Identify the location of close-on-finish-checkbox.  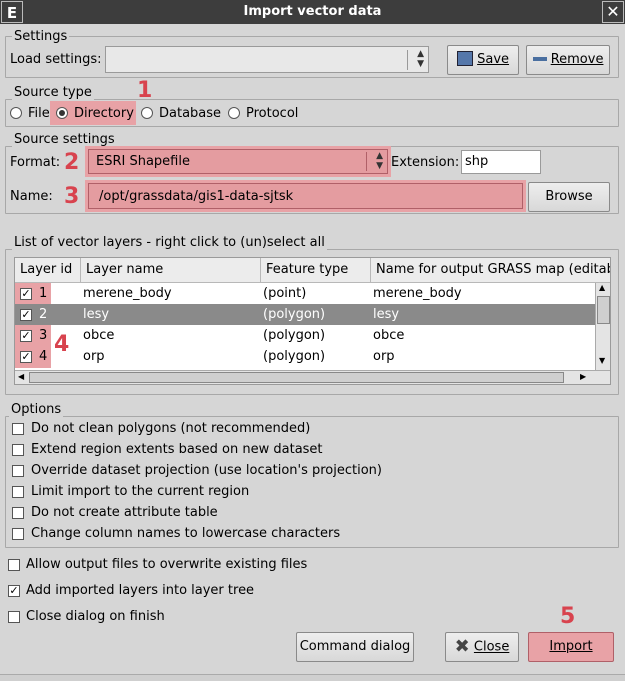
(14, 617).